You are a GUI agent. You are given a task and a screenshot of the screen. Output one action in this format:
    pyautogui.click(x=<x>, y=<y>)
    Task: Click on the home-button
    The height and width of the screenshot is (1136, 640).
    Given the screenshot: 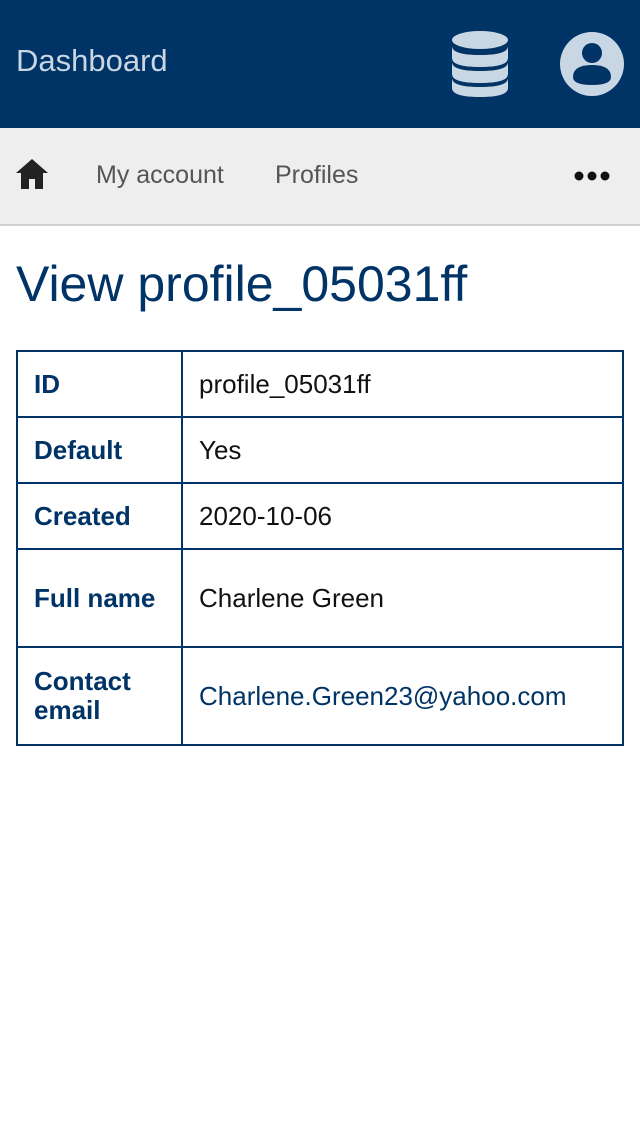 What is the action you would take?
    pyautogui.click(x=32, y=174)
    